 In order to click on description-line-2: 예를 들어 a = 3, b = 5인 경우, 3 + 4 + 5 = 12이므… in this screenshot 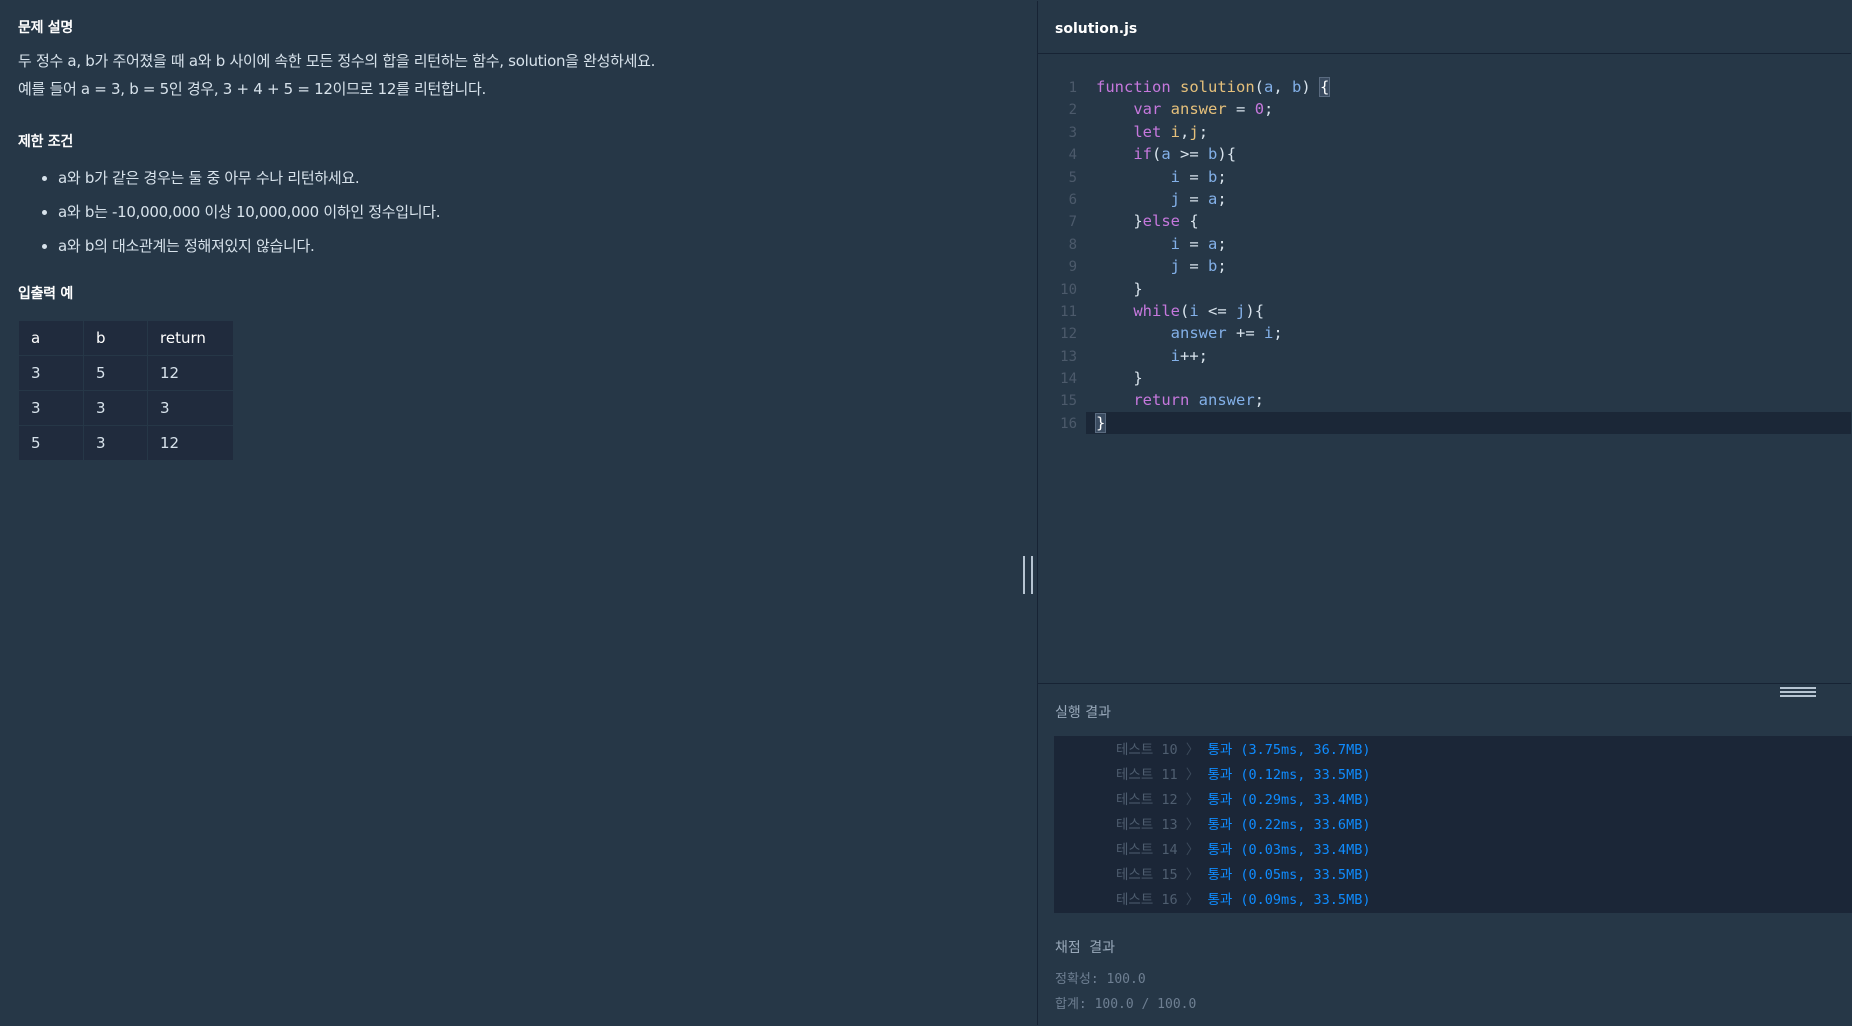, I will do `click(252, 89)`.